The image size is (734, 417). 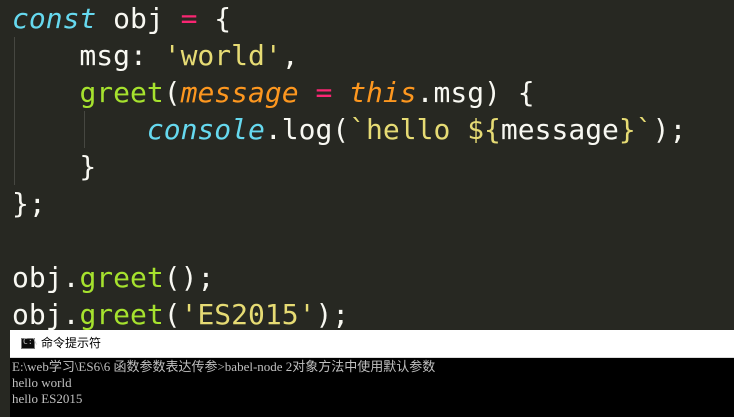 What do you see at coordinates (290, 55) in the screenshot?
I see `code-token: ,` at bounding box center [290, 55].